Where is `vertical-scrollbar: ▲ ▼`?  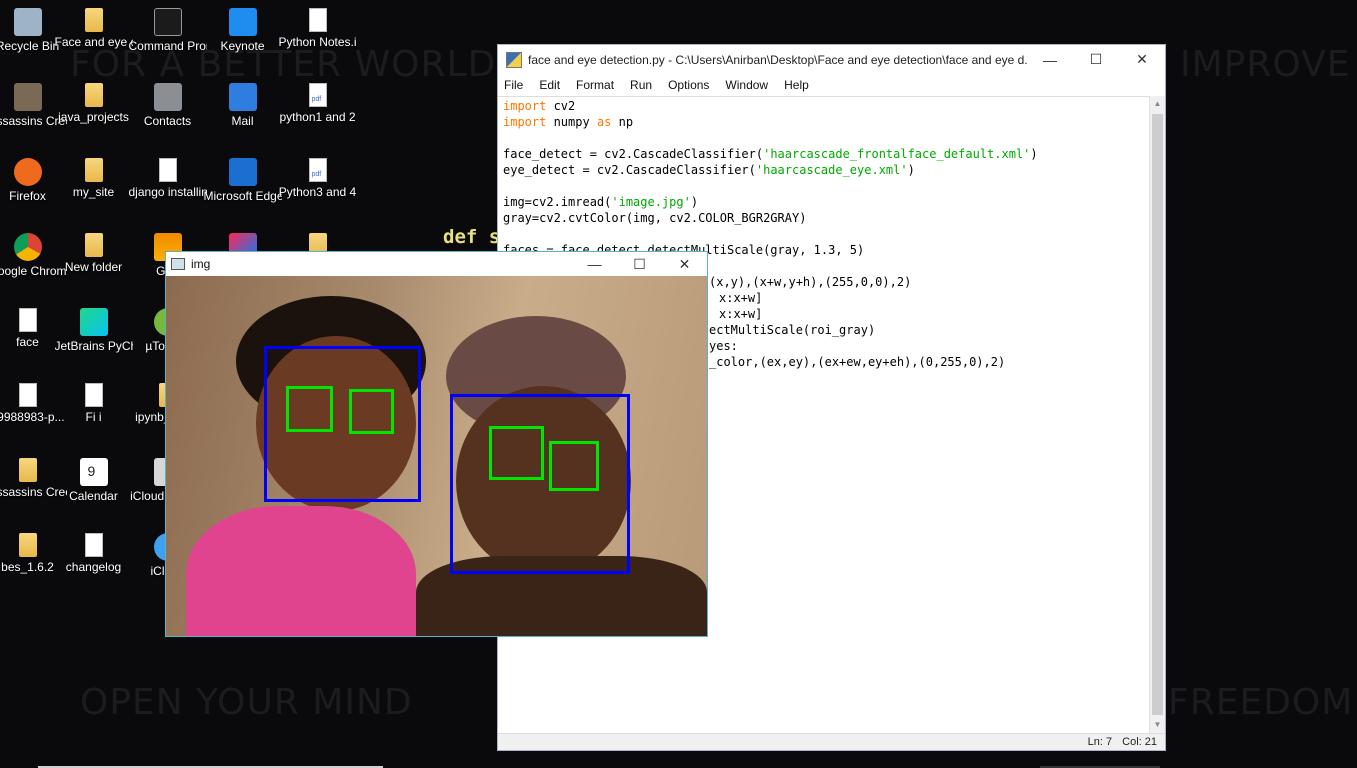 vertical-scrollbar: ▲ ▼ is located at coordinates (1157, 414).